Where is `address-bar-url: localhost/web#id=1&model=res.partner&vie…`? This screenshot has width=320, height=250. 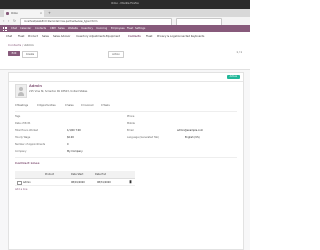 address-bar-url: localhost/web#id=1&model=res.partner&vie… is located at coordinates (61, 21).